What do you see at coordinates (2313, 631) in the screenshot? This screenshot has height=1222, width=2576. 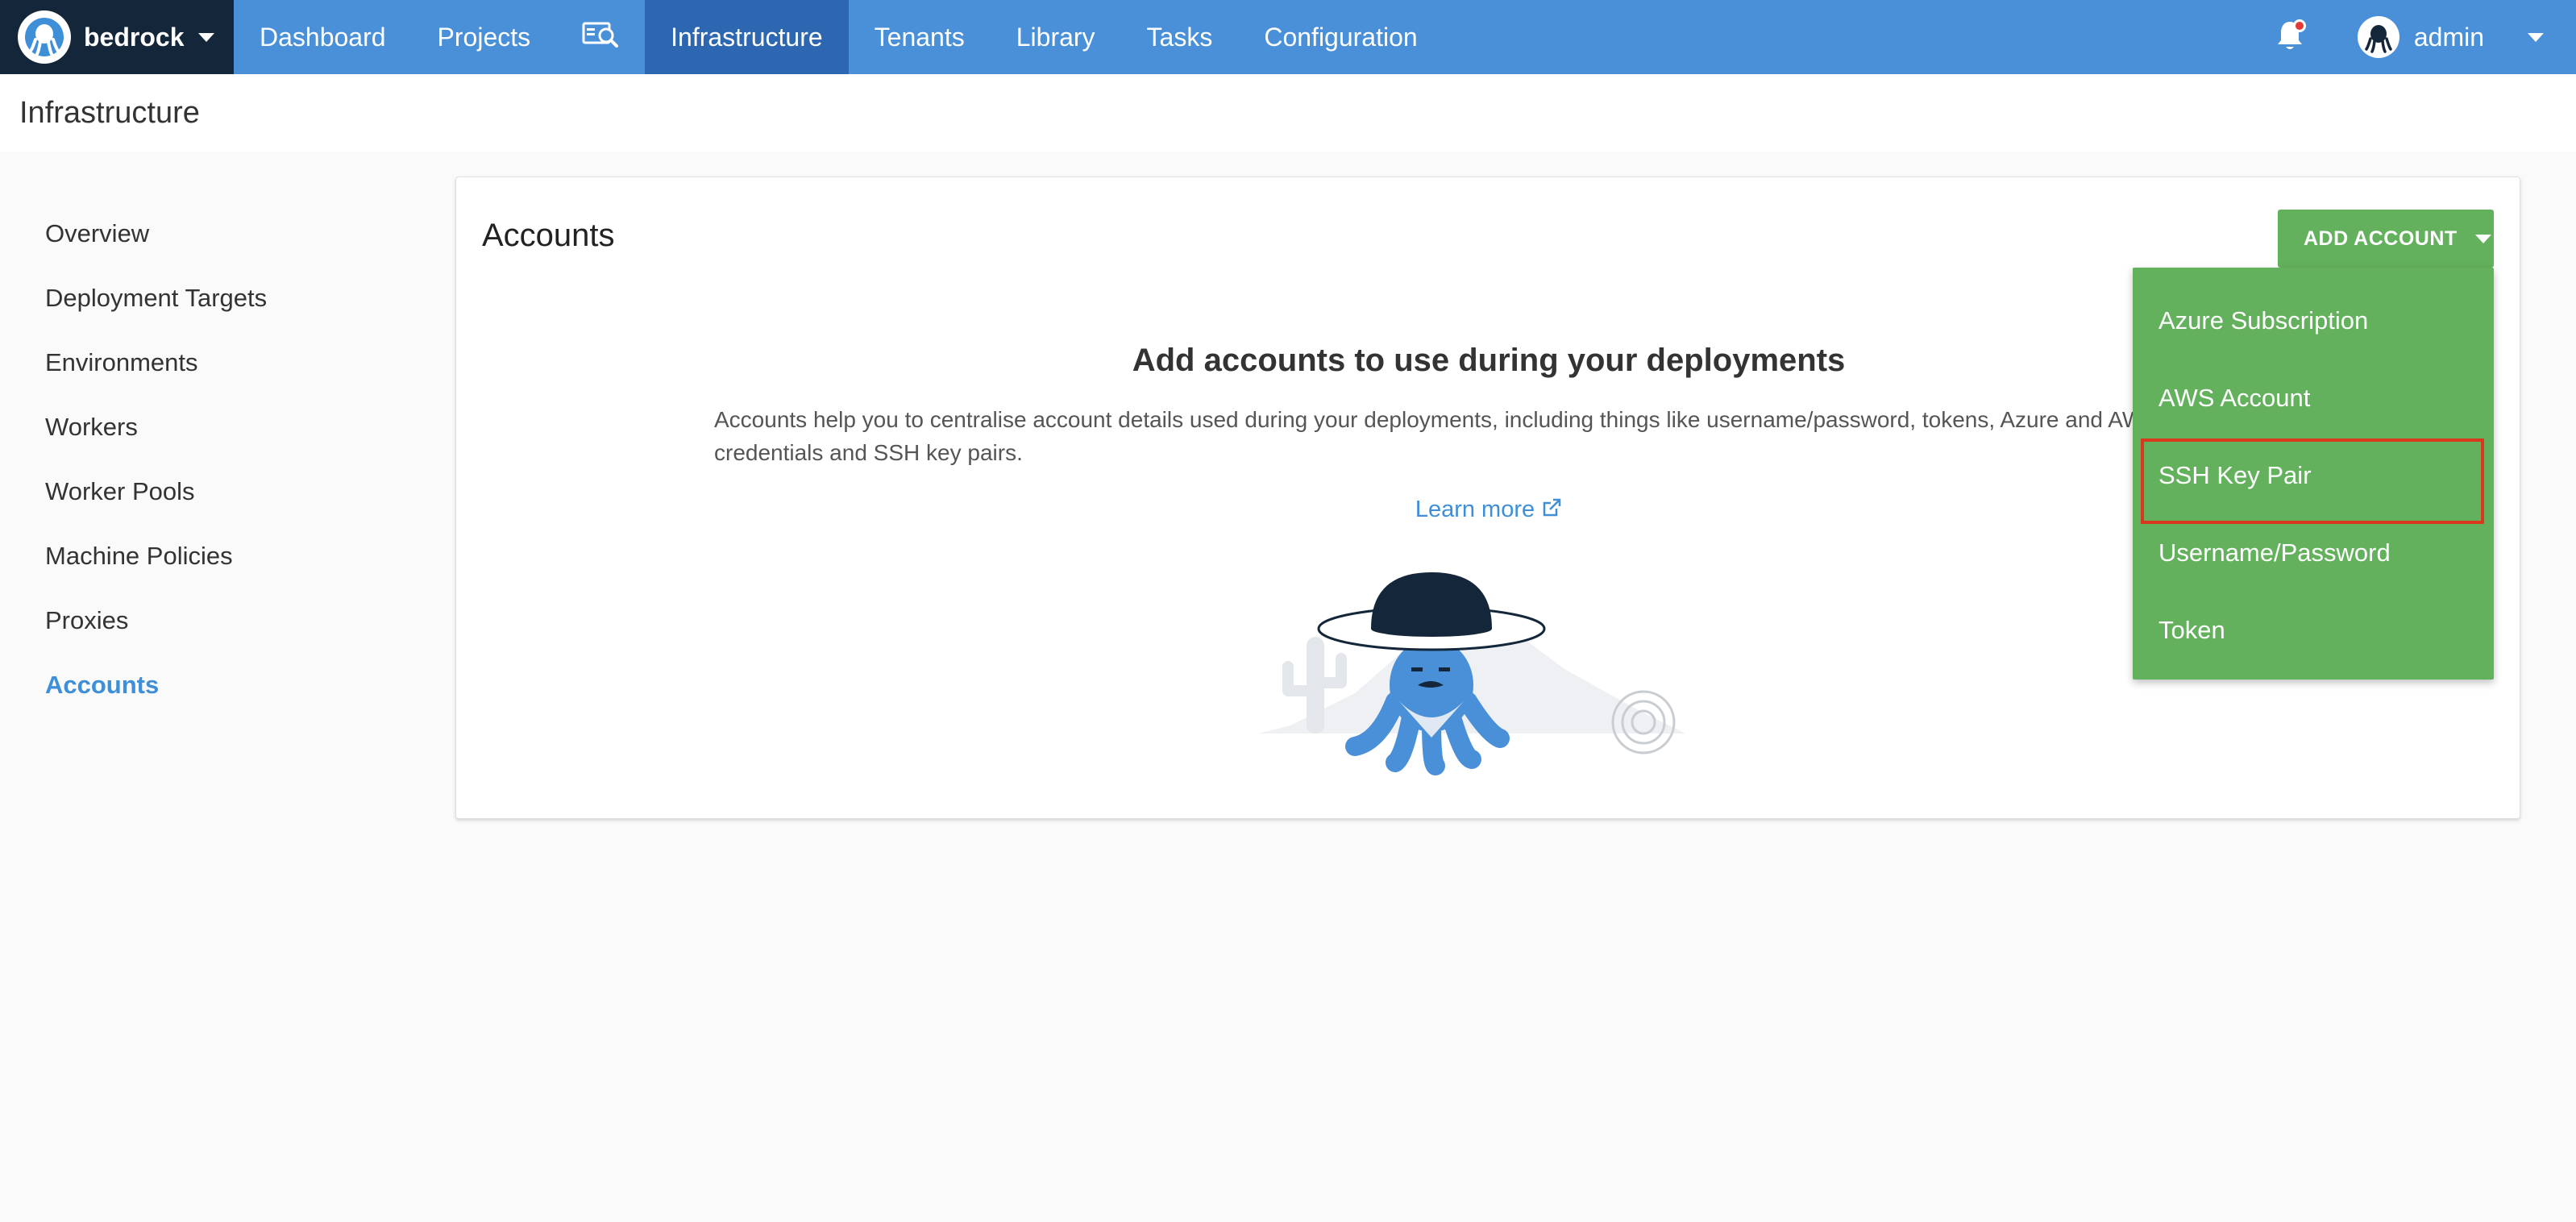 I see `menu-item-token: Token` at bounding box center [2313, 631].